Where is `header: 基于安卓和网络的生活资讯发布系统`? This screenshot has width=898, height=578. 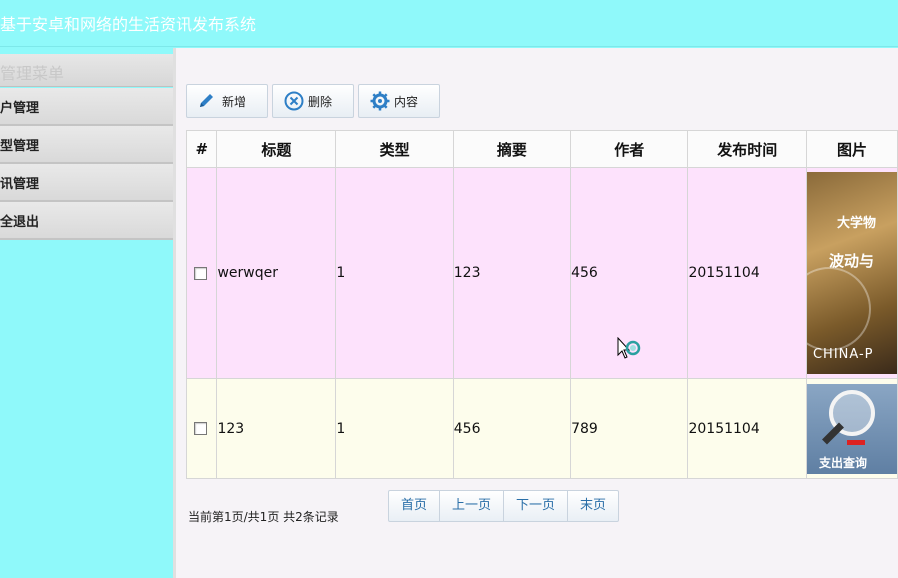 header: 基于安卓和网络的生活资讯发布系统 is located at coordinates (449, 23).